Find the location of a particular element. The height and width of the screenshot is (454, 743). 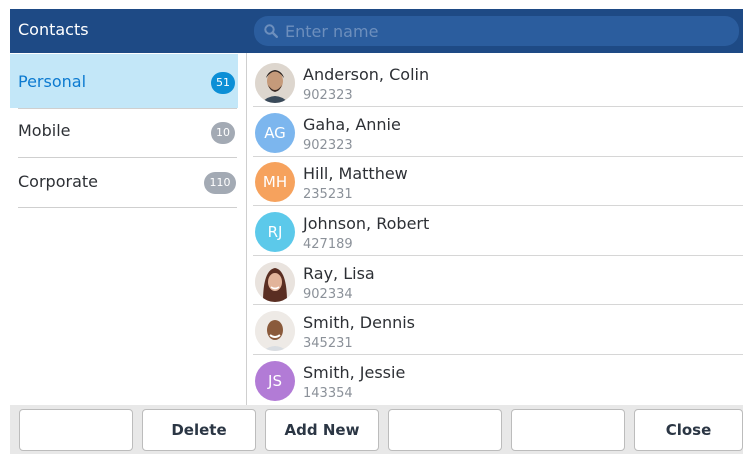

count-badge: 51 is located at coordinates (223, 83).